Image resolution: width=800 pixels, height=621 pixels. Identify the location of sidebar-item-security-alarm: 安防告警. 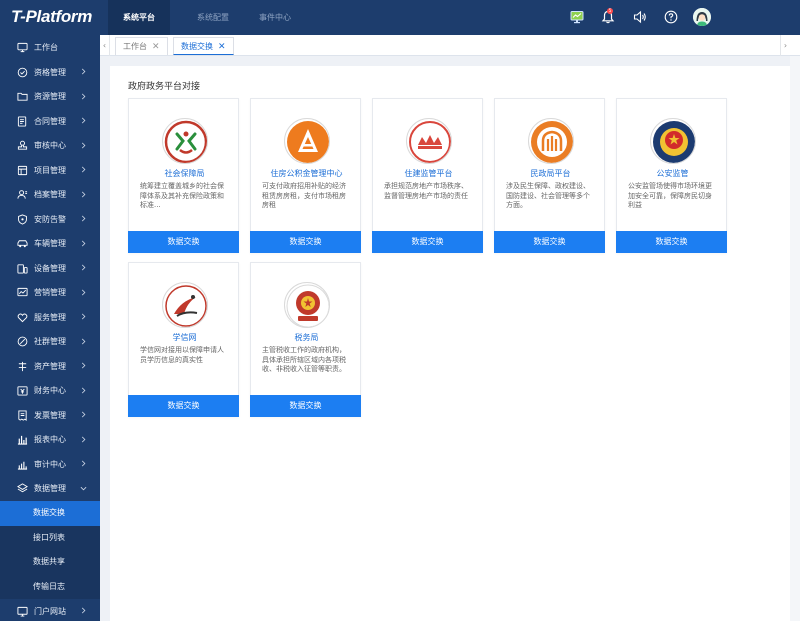
(50, 219).